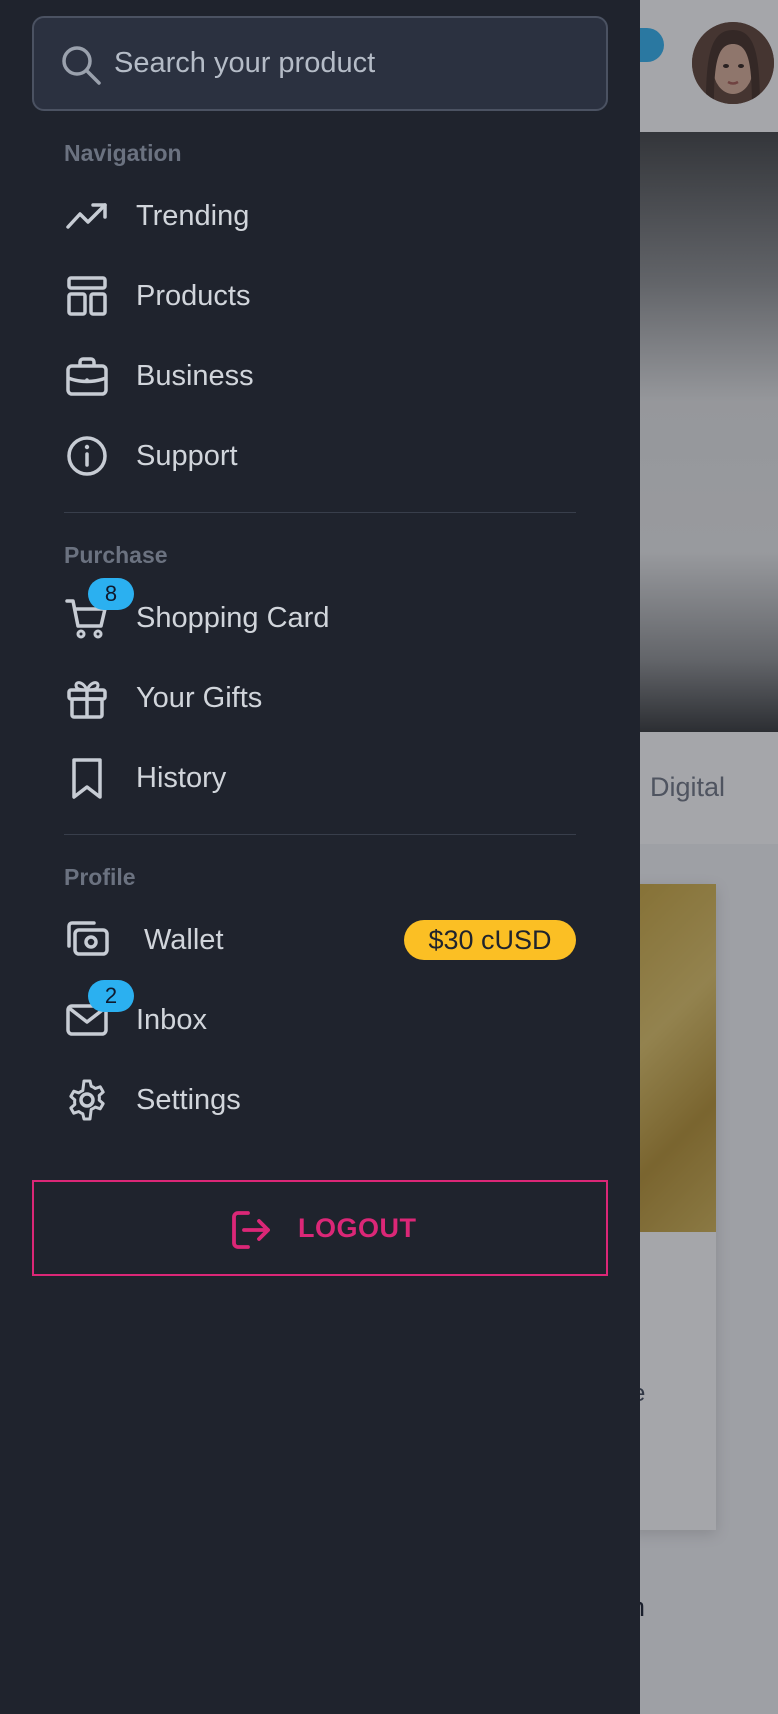 The width and height of the screenshot is (778, 1714). Describe the element at coordinates (87, 940) in the screenshot. I see `wallet-icon` at that location.